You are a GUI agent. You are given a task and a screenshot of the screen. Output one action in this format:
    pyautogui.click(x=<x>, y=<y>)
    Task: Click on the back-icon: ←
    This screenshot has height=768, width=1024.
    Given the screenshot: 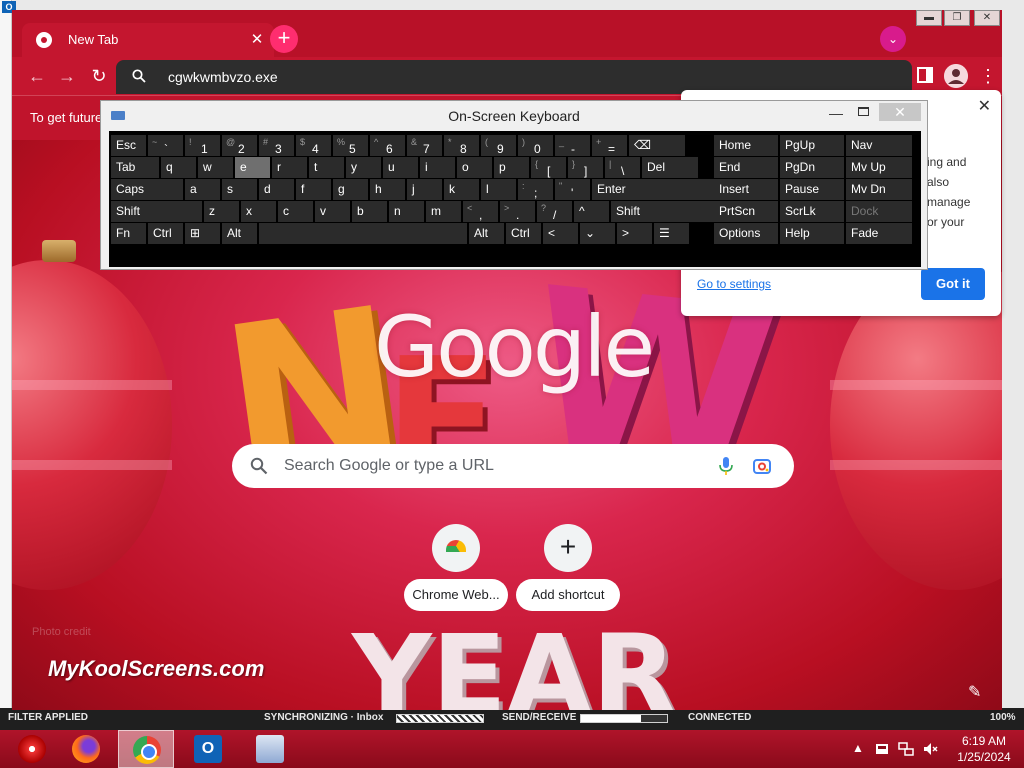 What is the action you would take?
    pyautogui.click(x=37, y=76)
    